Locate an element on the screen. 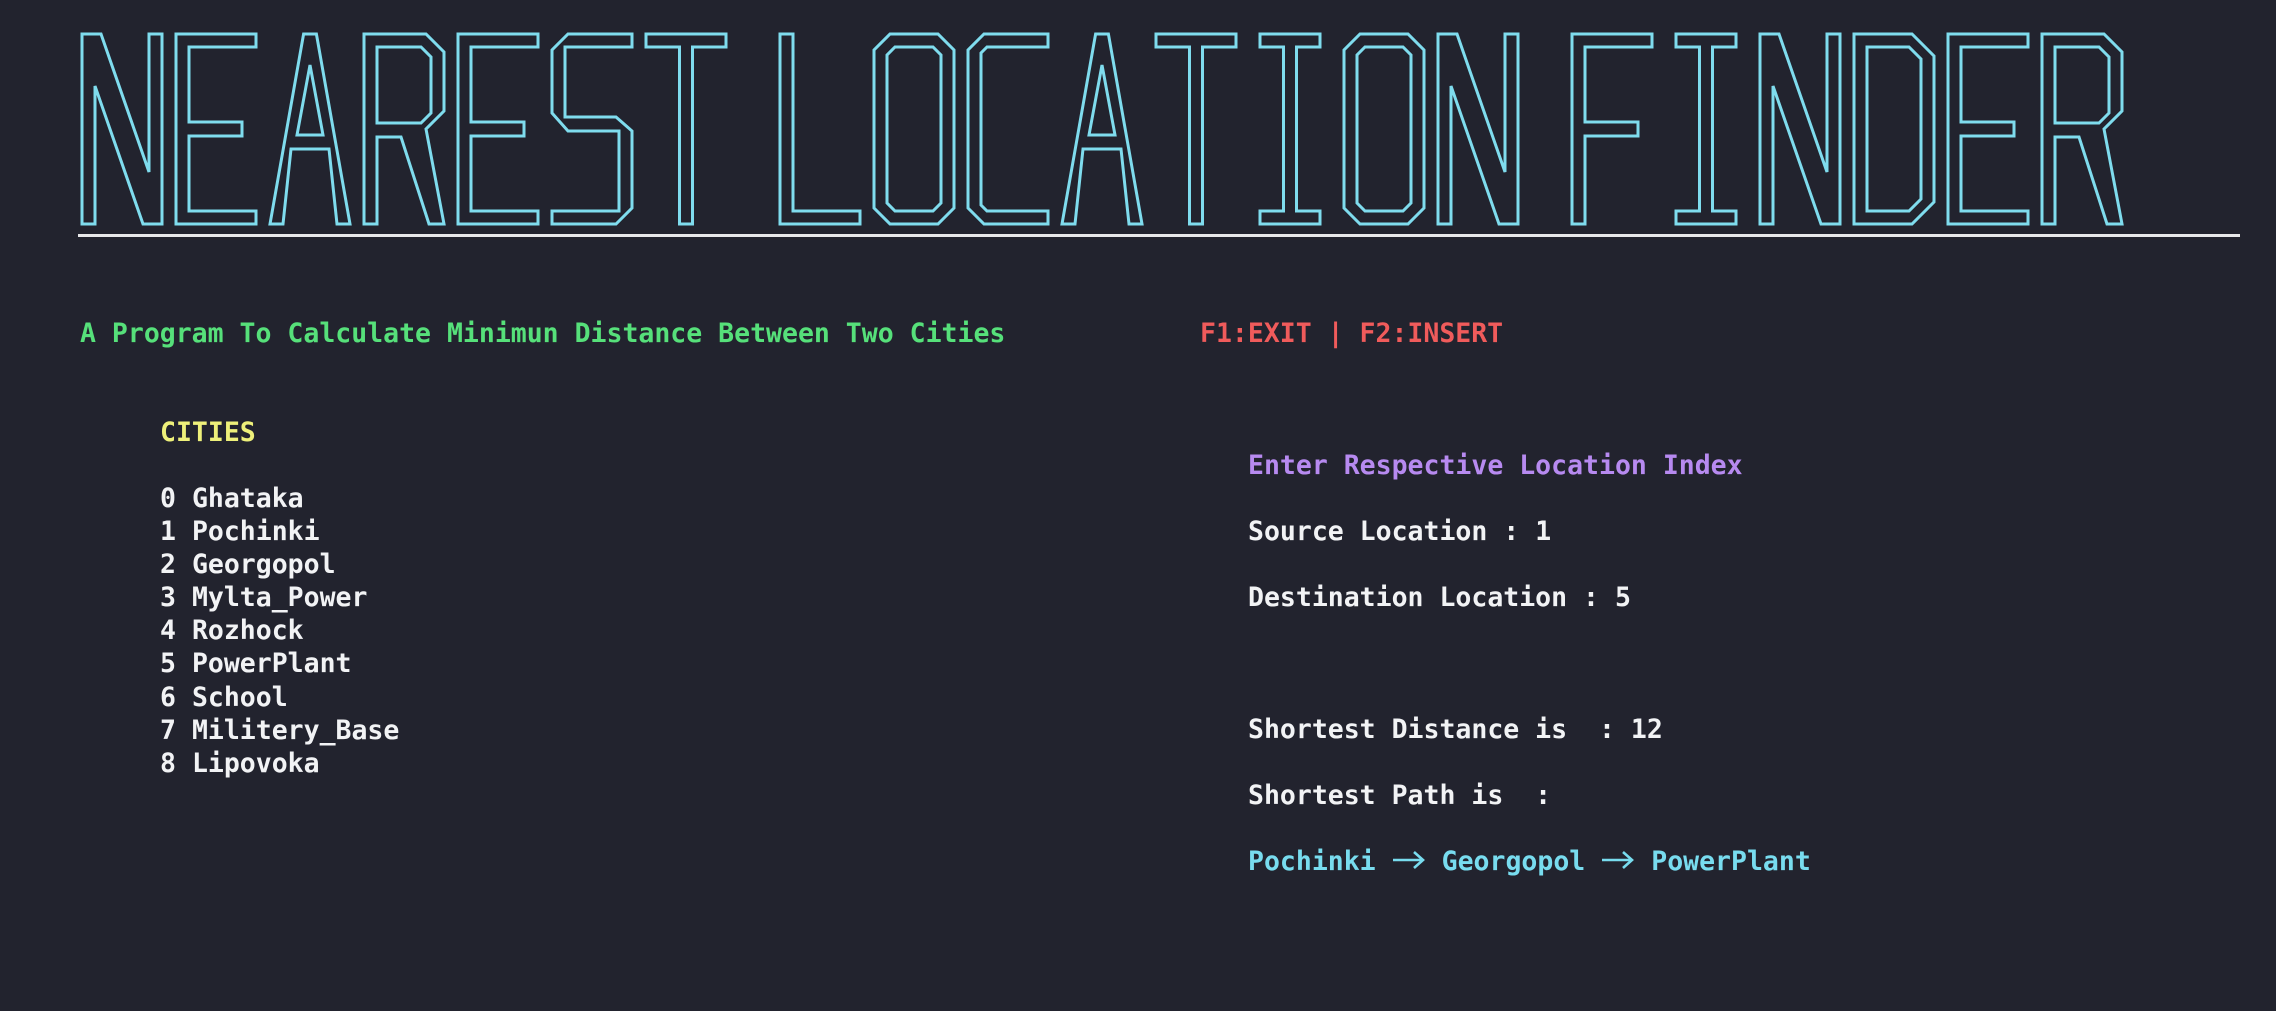  city-name: Rozhock is located at coordinates (247, 631).